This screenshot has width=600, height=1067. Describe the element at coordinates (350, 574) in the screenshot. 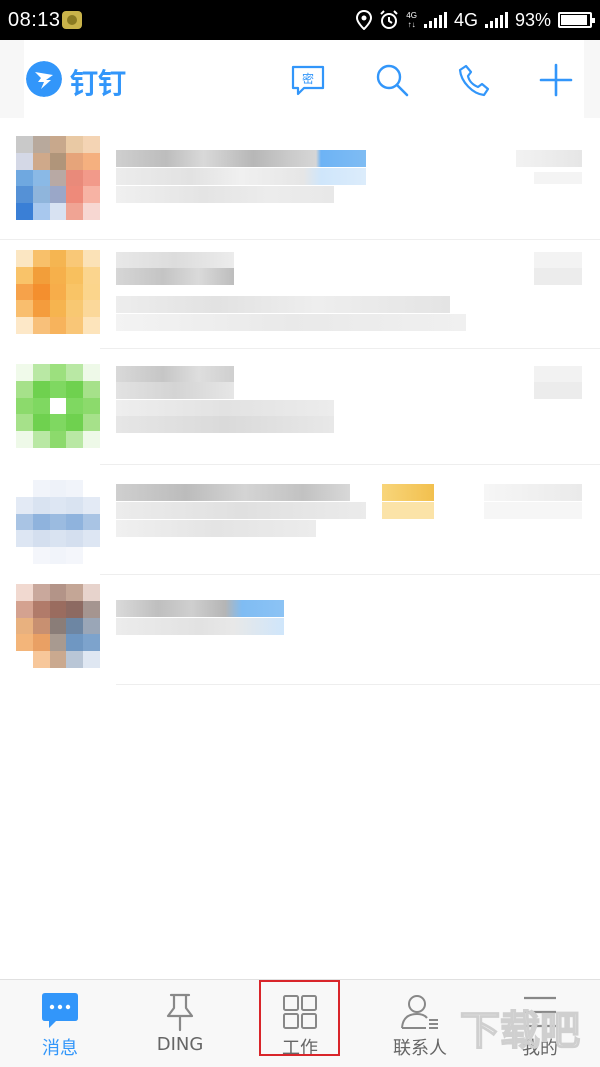

I see `chat-divider` at that location.